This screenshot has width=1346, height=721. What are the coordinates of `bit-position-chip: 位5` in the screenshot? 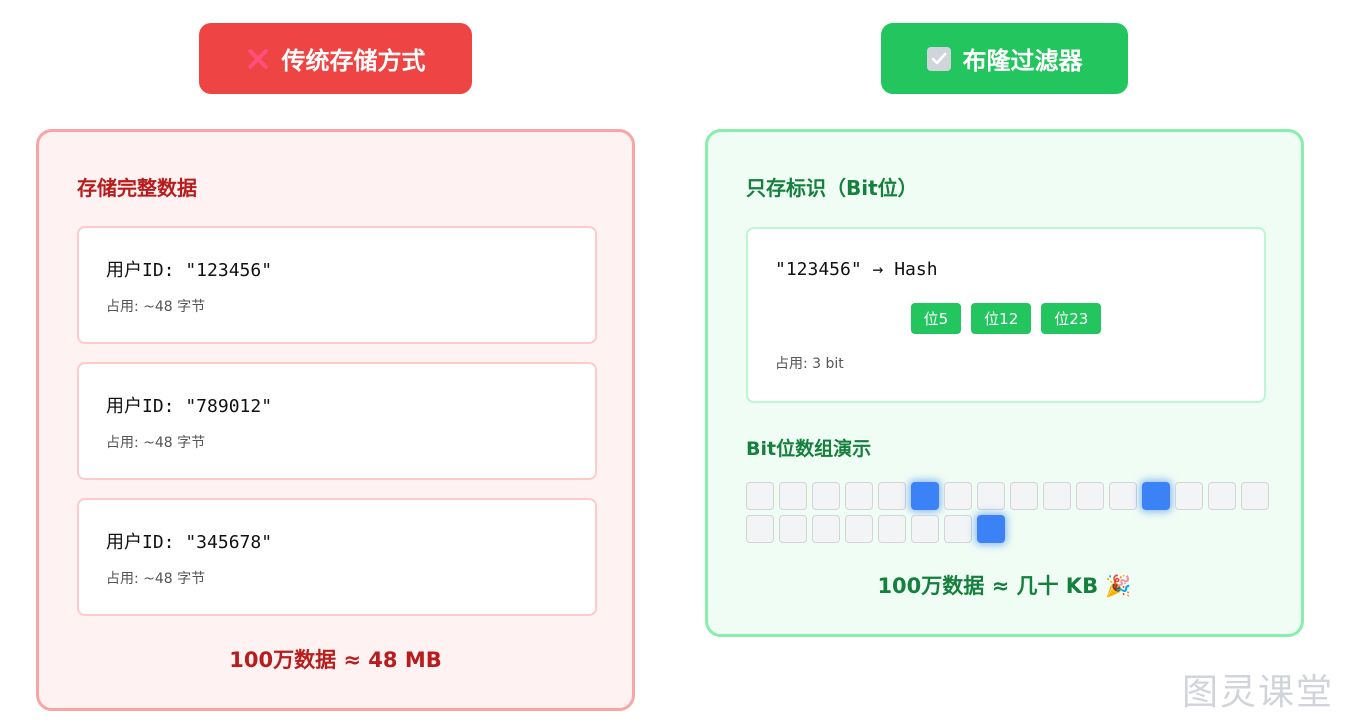 It's located at (936, 318).